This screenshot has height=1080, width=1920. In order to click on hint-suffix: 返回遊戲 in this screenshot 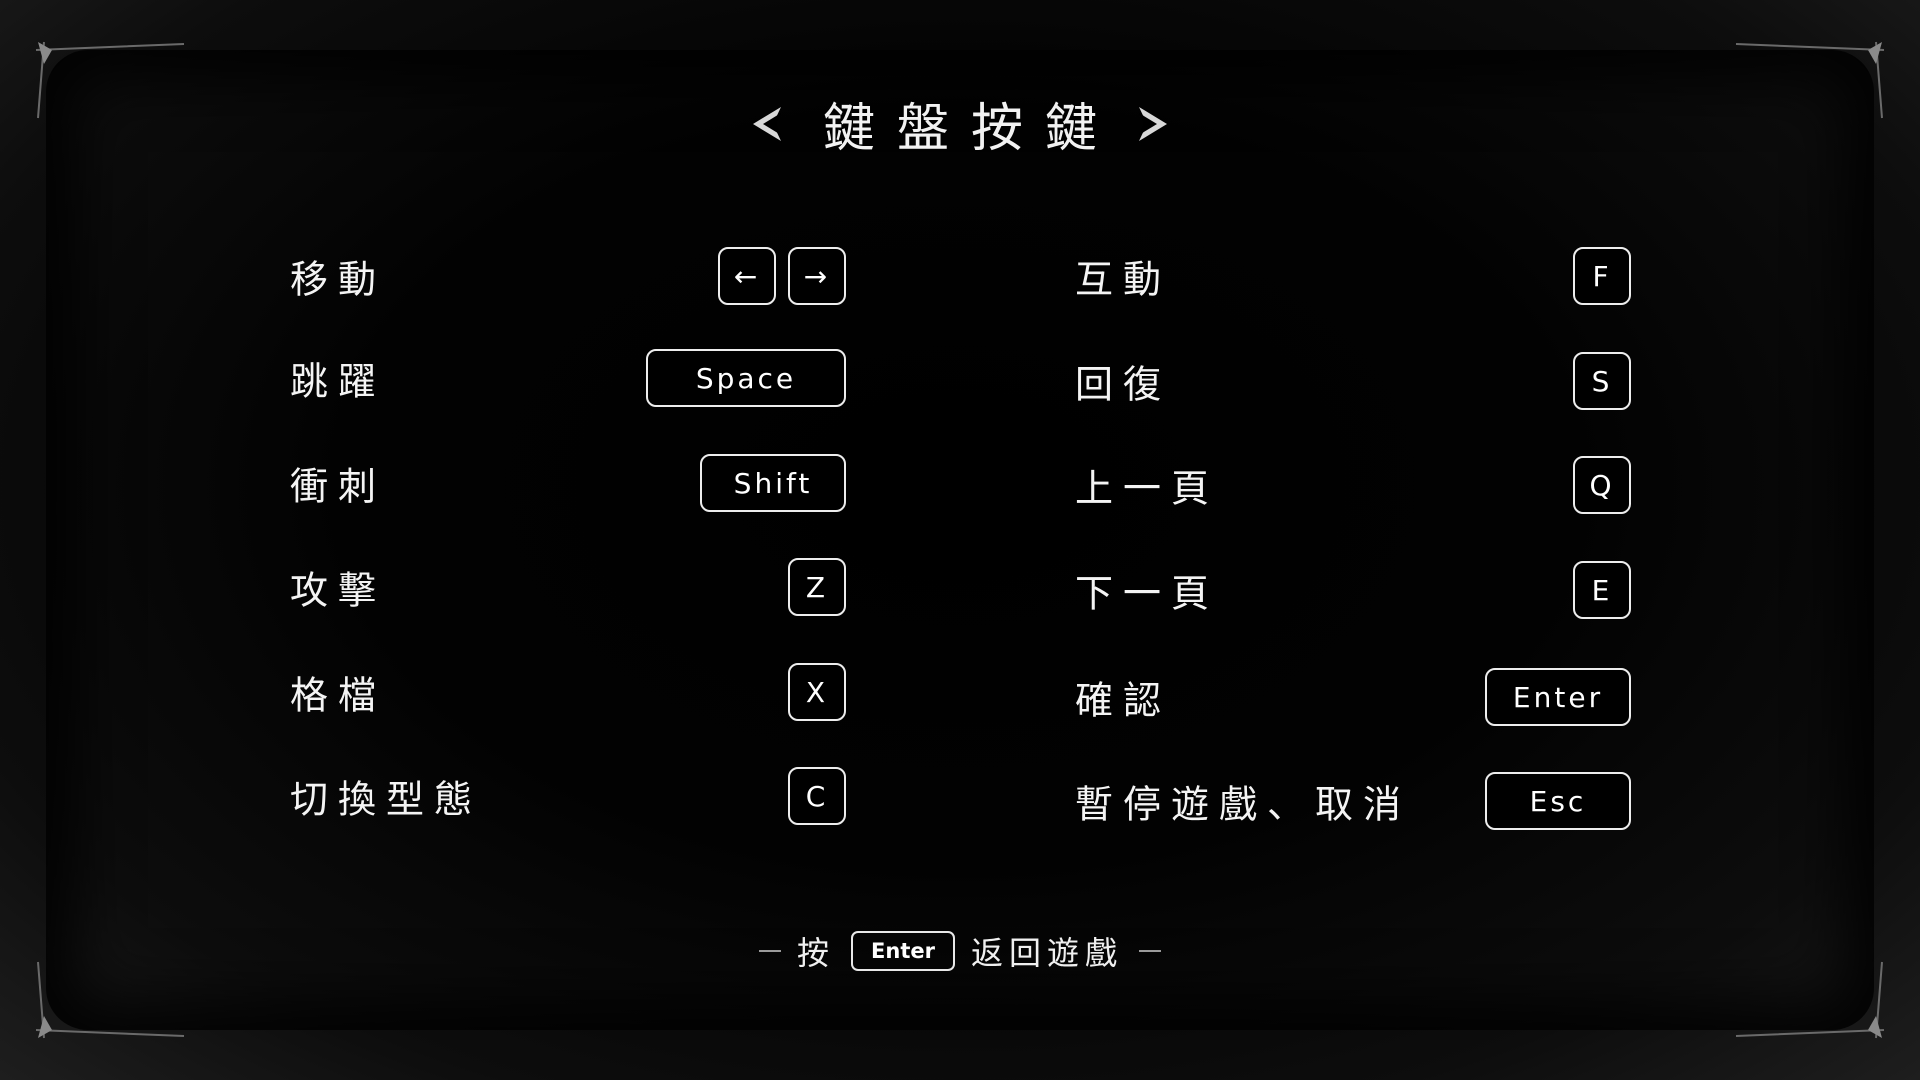, I will do `click(1047, 953)`.